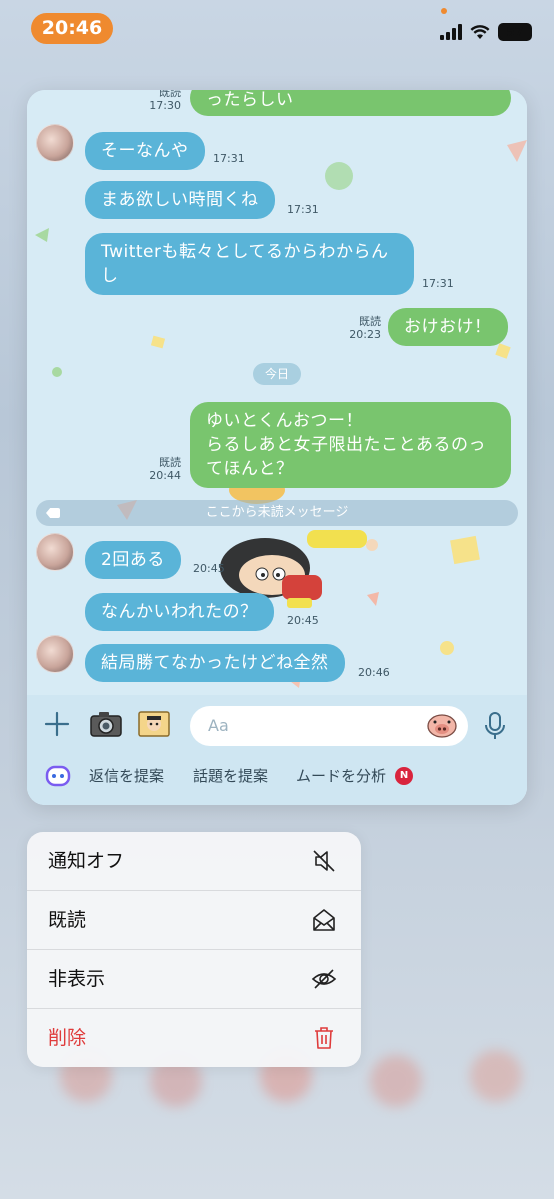 The width and height of the screenshot is (554, 1199). I want to click on status-time: 20:46, so click(72, 28).